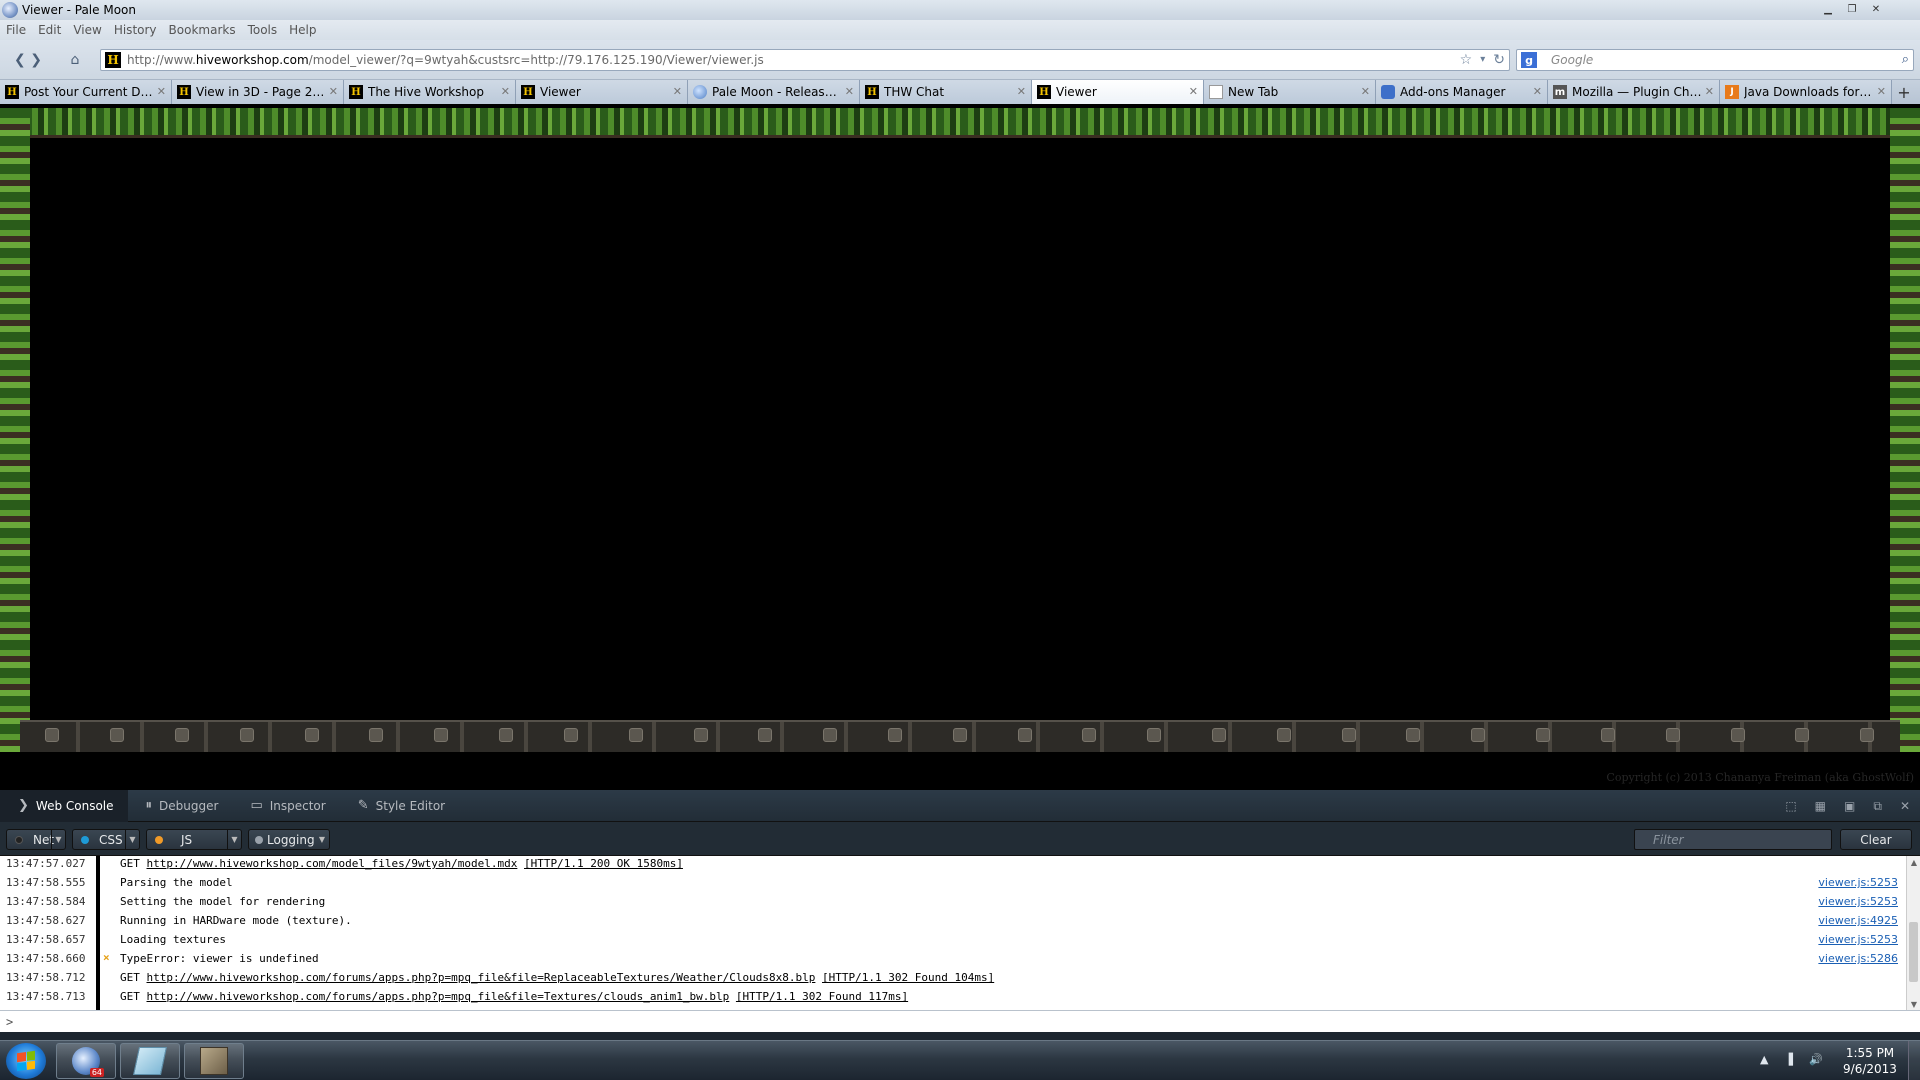 The height and width of the screenshot is (1080, 1920). What do you see at coordinates (106, 839) in the screenshot?
I see `filter-css: CSS ▼` at bounding box center [106, 839].